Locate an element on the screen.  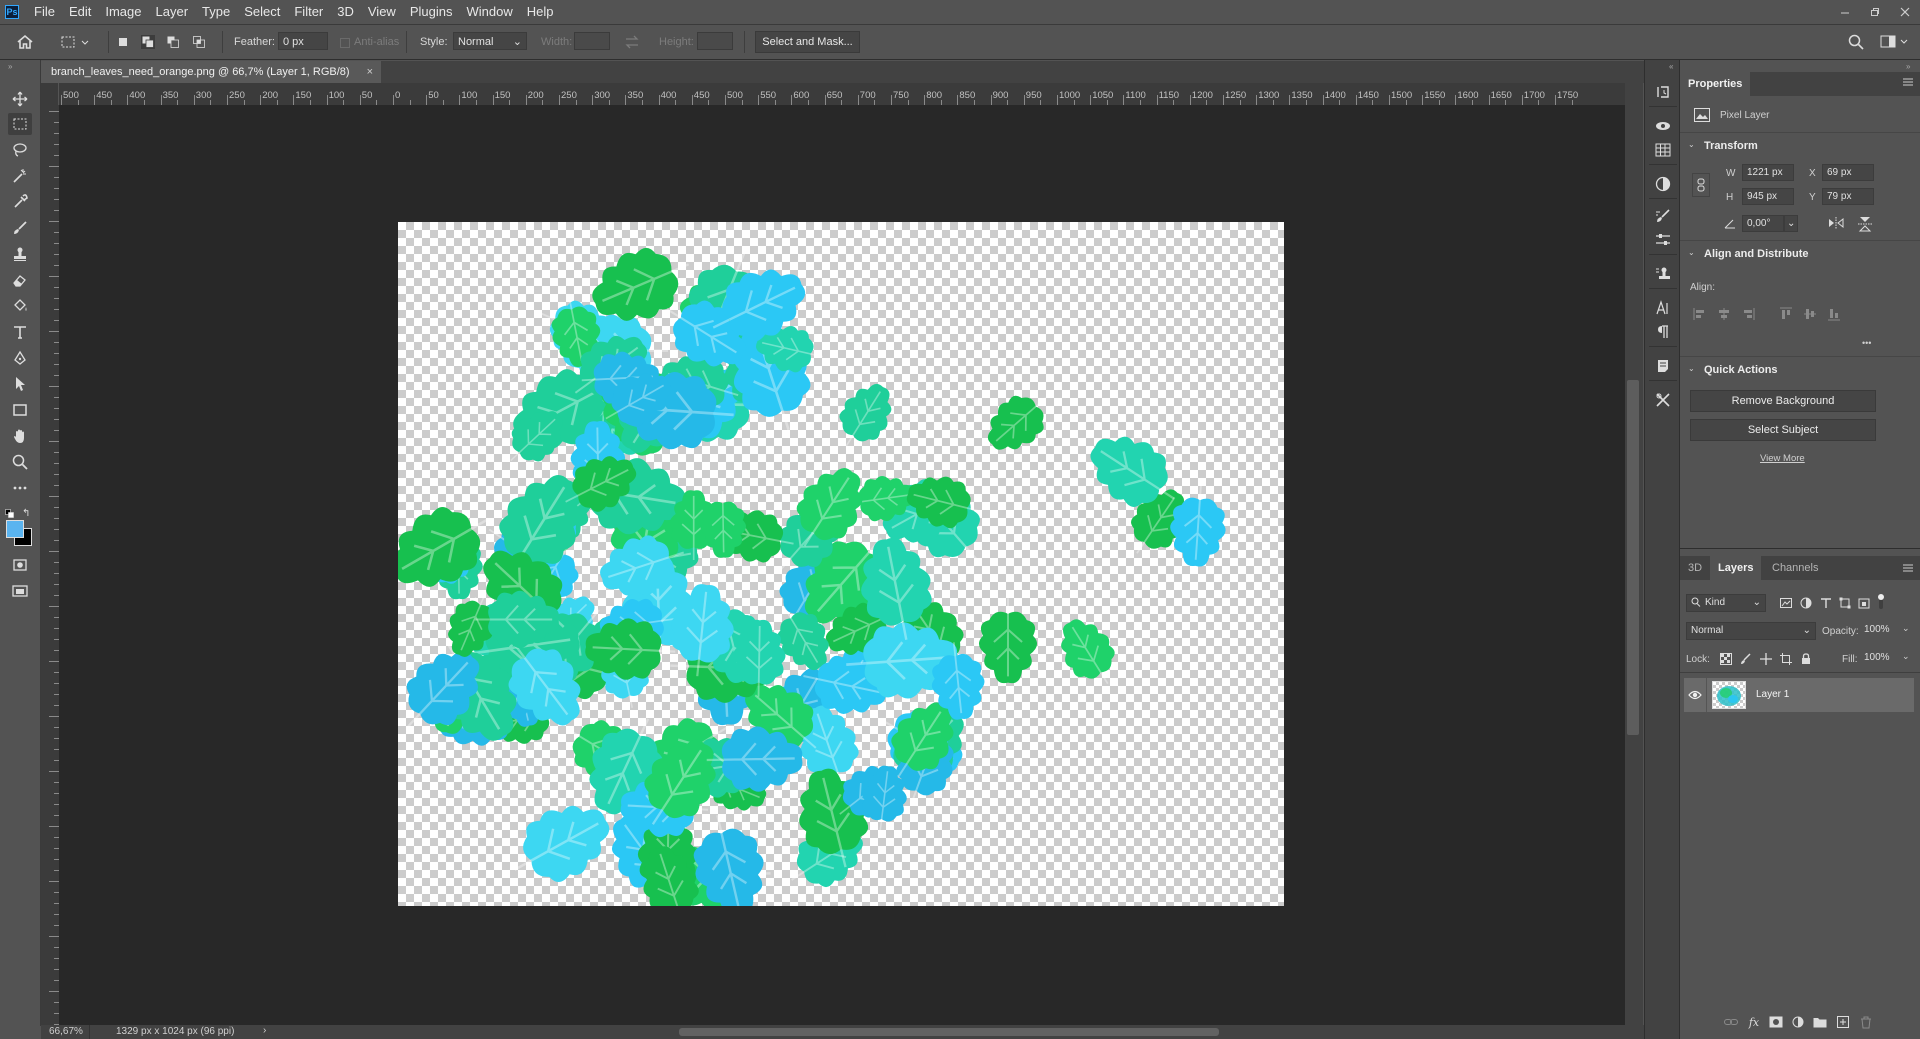
lock-image-icon is located at coordinates (1746, 659).